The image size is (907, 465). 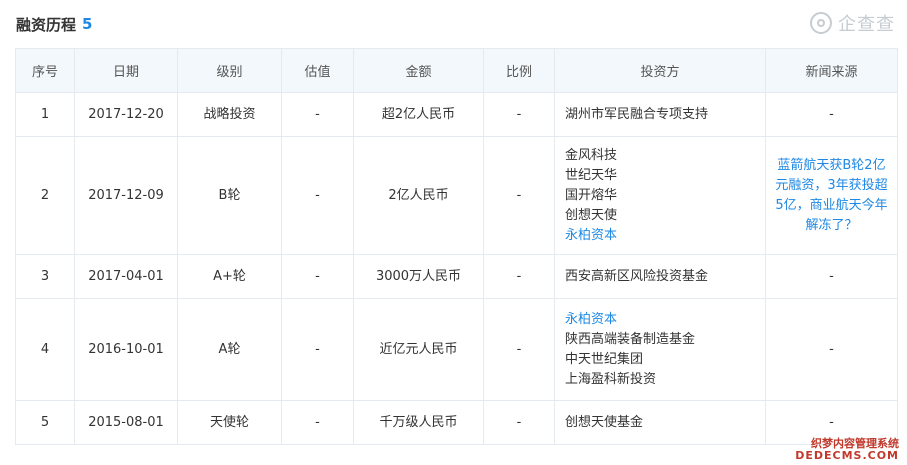 I want to click on cell-index: 1, so click(x=45, y=114).